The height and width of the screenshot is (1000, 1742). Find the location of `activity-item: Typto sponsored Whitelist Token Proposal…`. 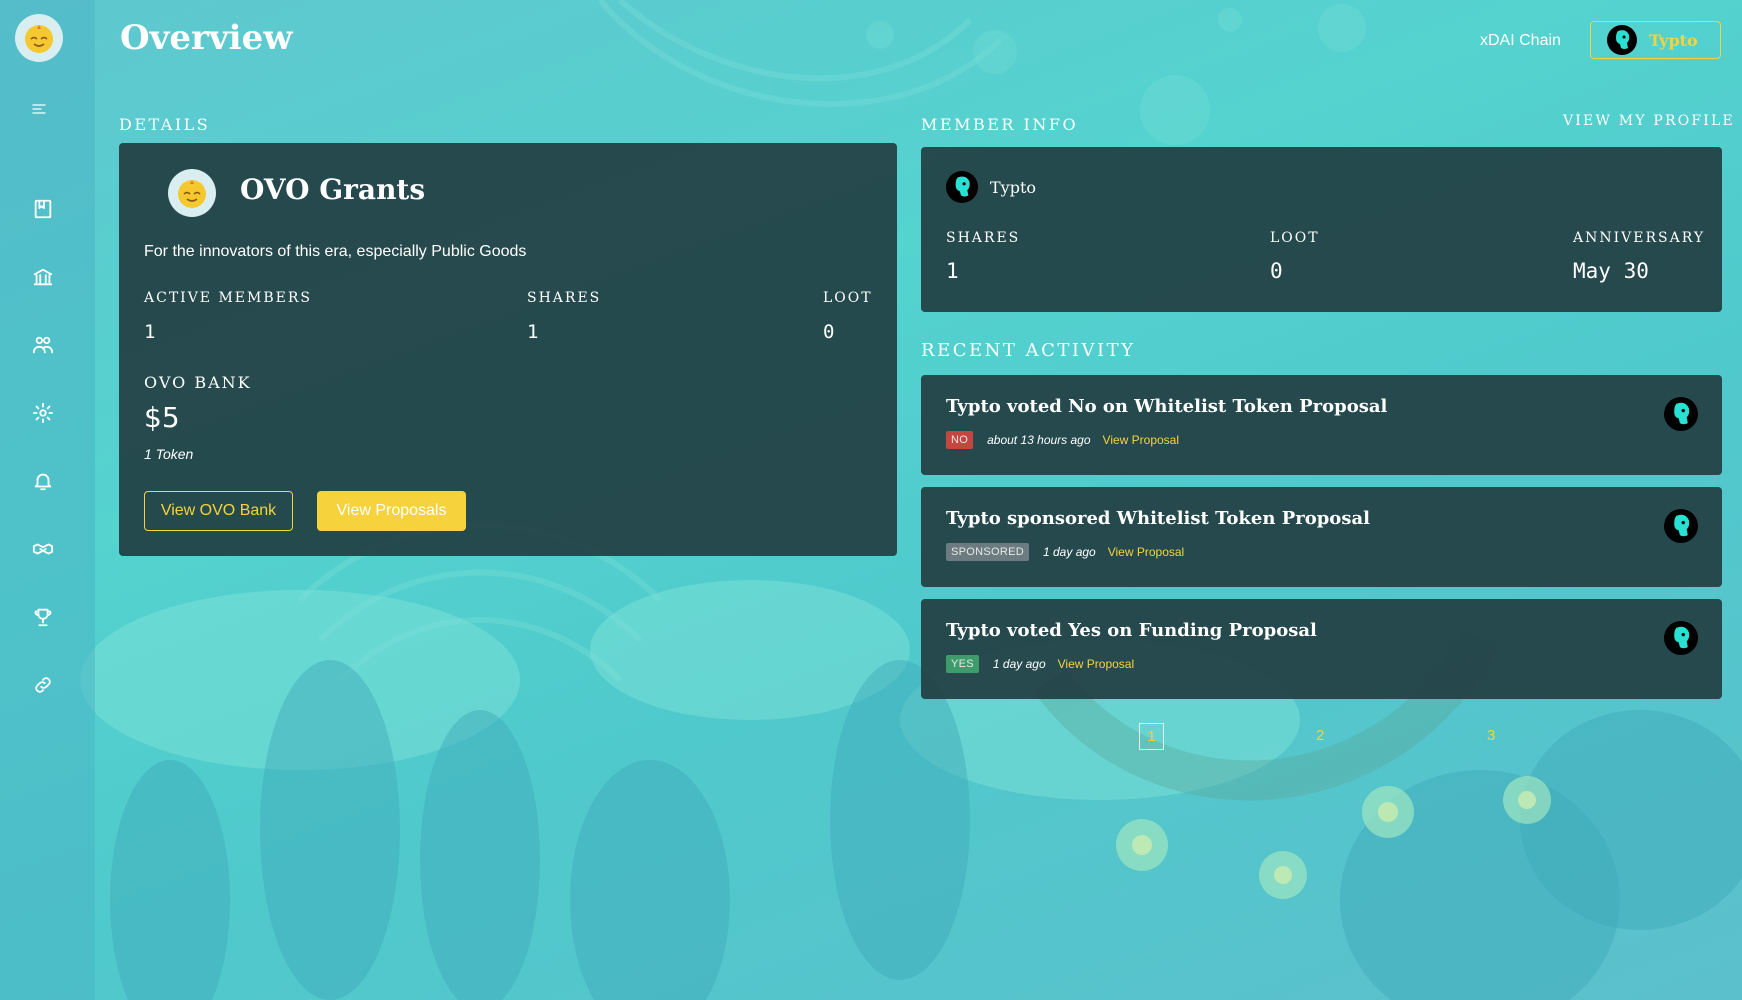

activity-item: Typto sponsored Whitelist Token Proposal… is located at coordinates (1321, 537).